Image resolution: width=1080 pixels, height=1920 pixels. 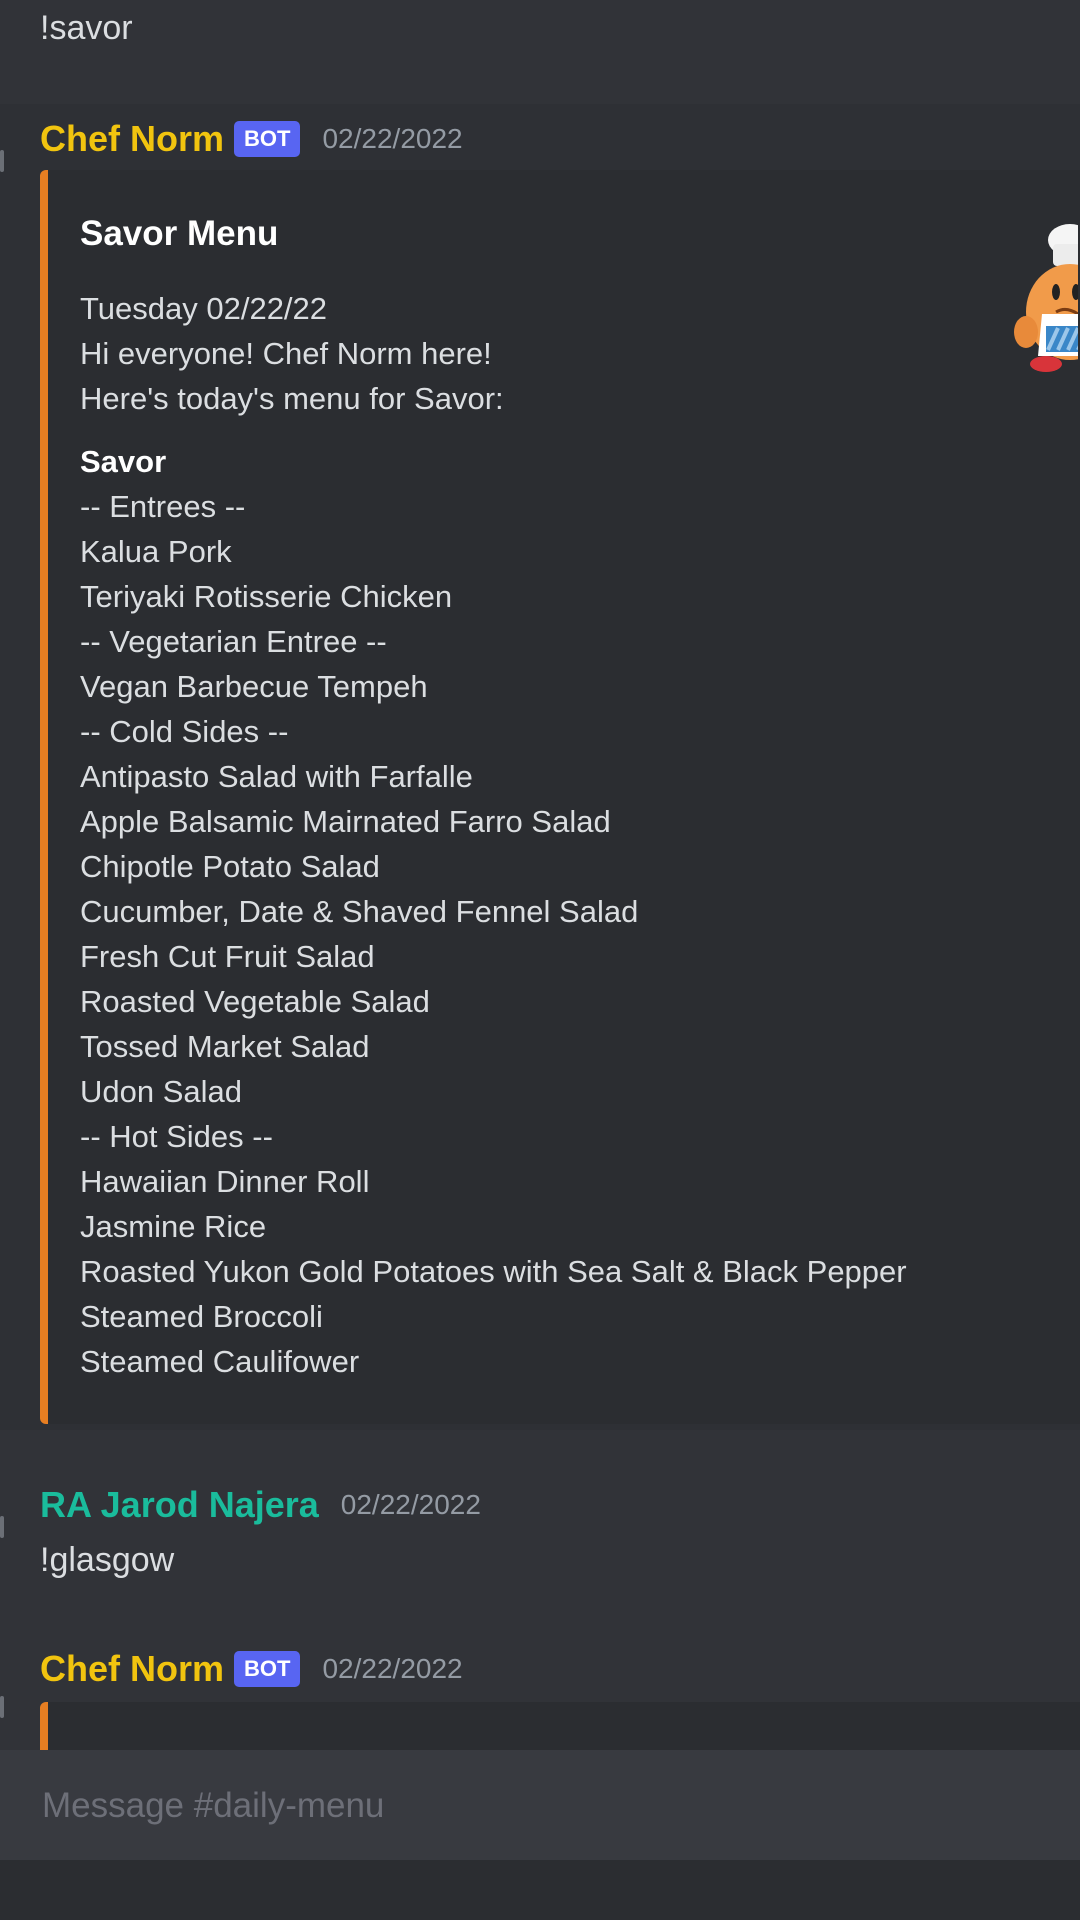 I want to click on menu-line: Tossed Market Salad, so click(x=225, y=1046).